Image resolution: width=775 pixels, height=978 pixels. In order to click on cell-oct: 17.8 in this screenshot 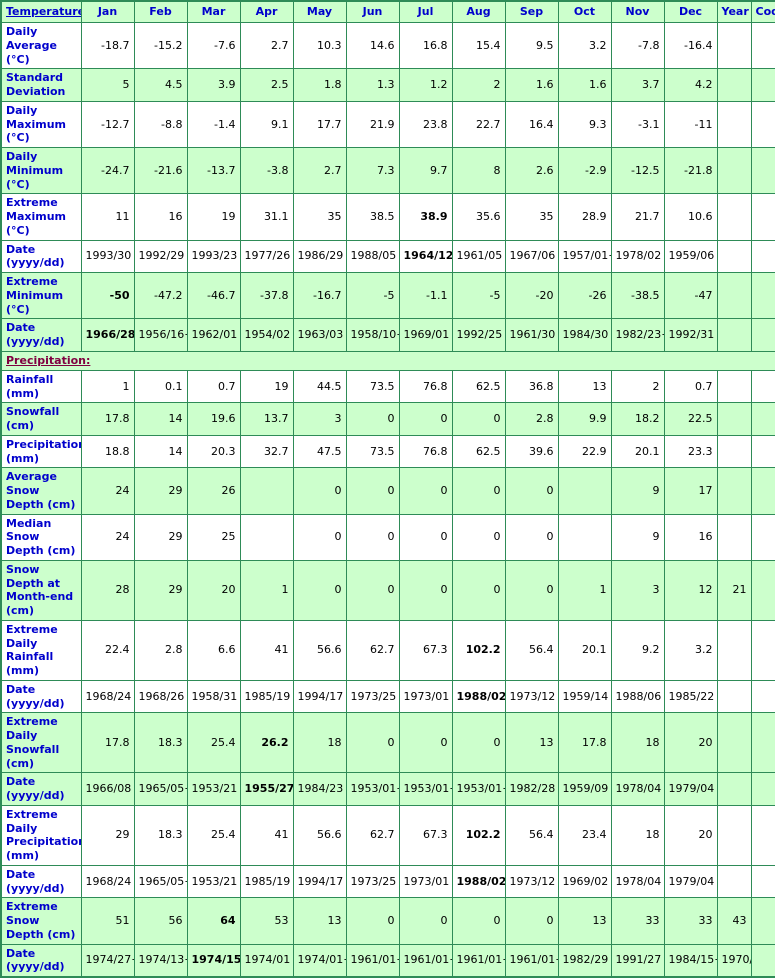, I will do `click(584, 743)`.